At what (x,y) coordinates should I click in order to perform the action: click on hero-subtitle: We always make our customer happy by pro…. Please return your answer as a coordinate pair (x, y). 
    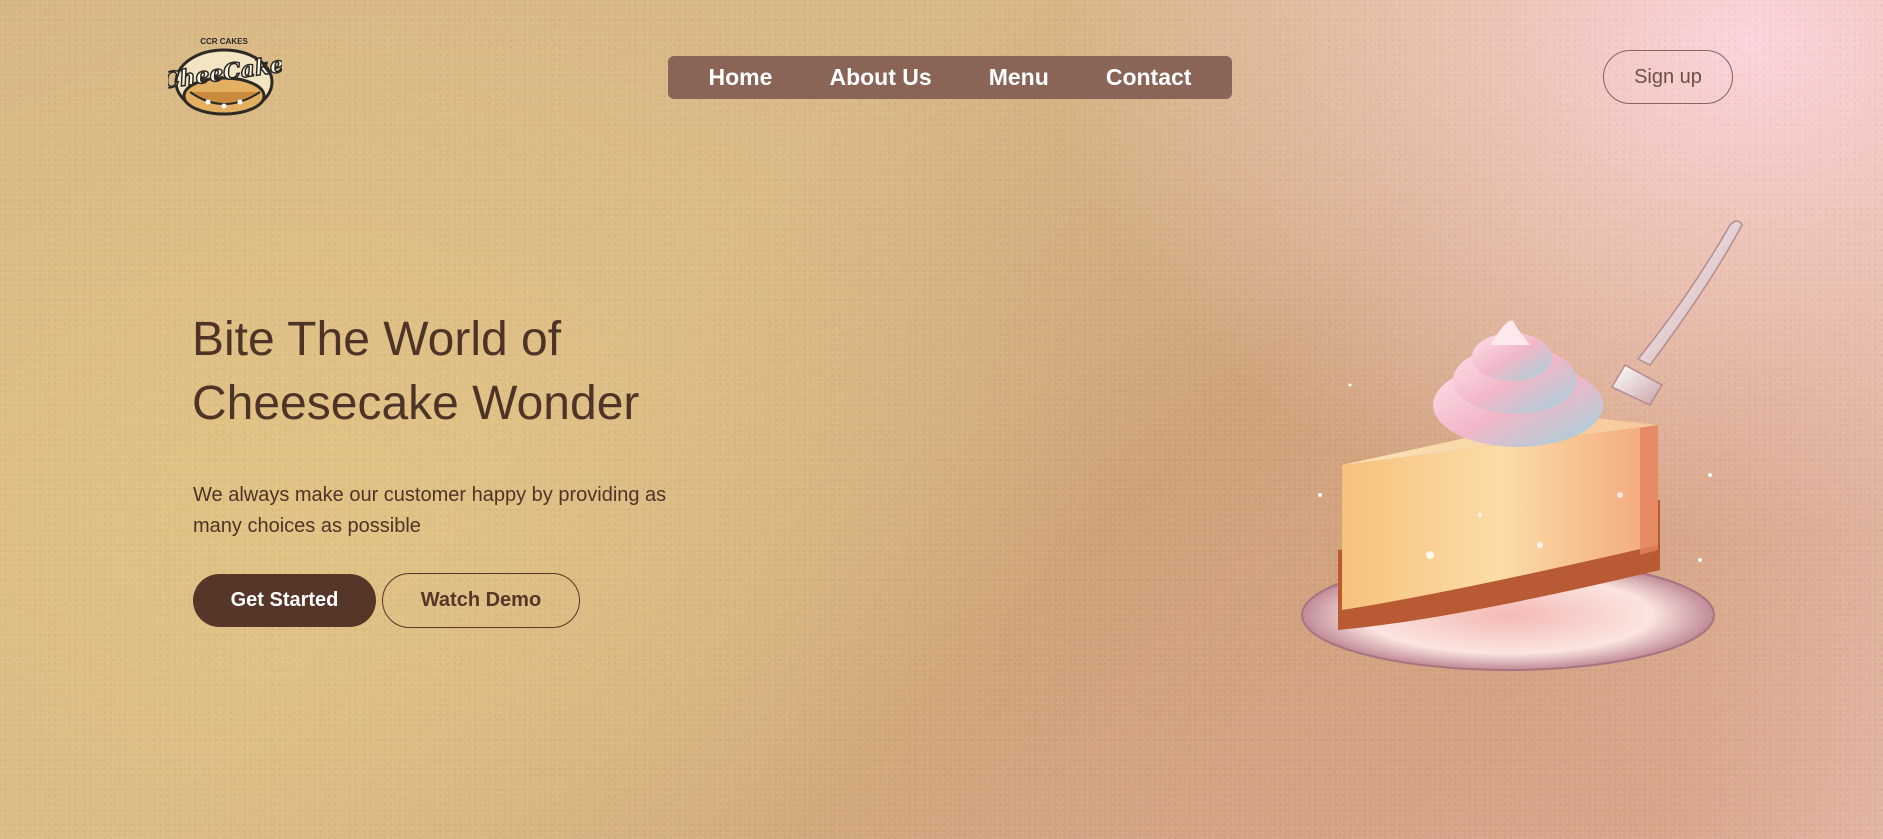
    Looking at the image, I should click on (463, 511).